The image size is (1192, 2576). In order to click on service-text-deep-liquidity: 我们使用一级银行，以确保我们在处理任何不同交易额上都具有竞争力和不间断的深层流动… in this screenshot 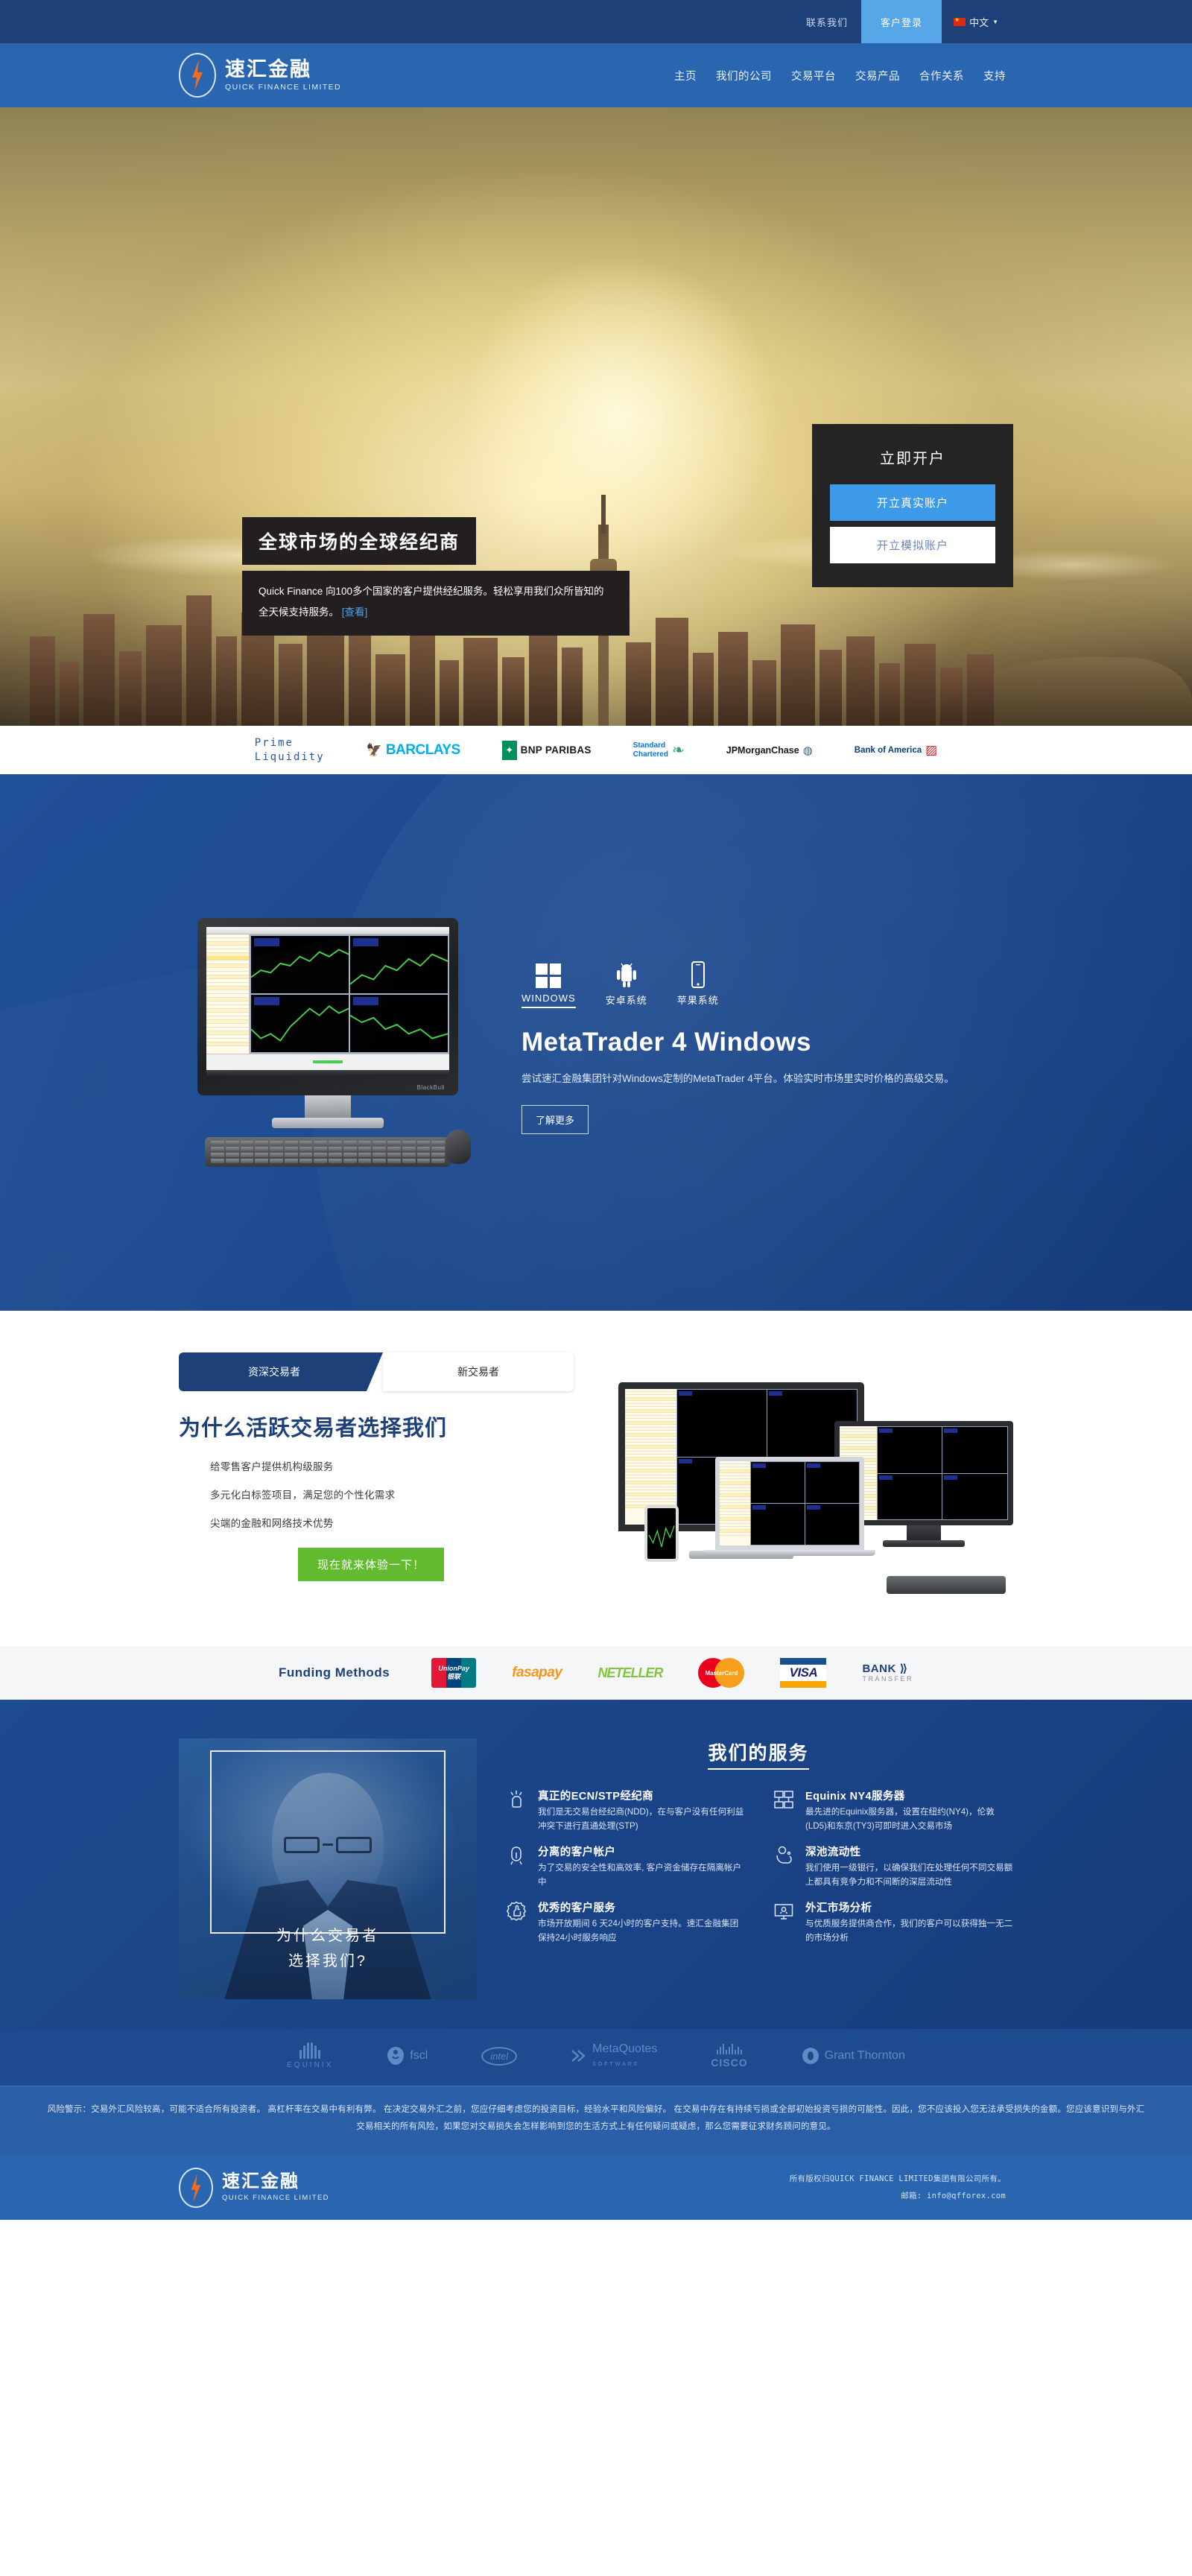, I will do `click(909, 1875)`.